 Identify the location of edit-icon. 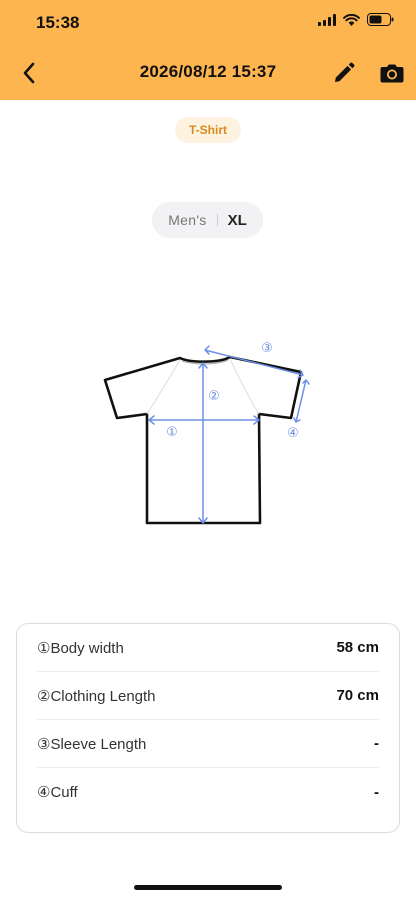
(345, 72).